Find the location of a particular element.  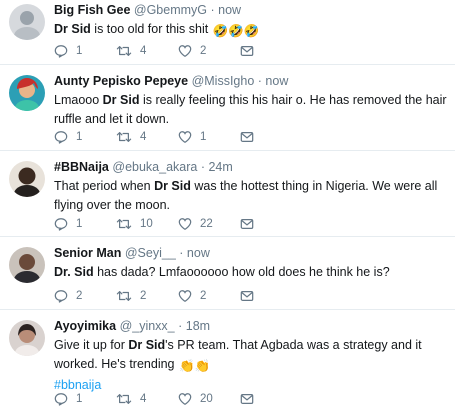

reply-count: 2 is located at coordinates (79, 296).